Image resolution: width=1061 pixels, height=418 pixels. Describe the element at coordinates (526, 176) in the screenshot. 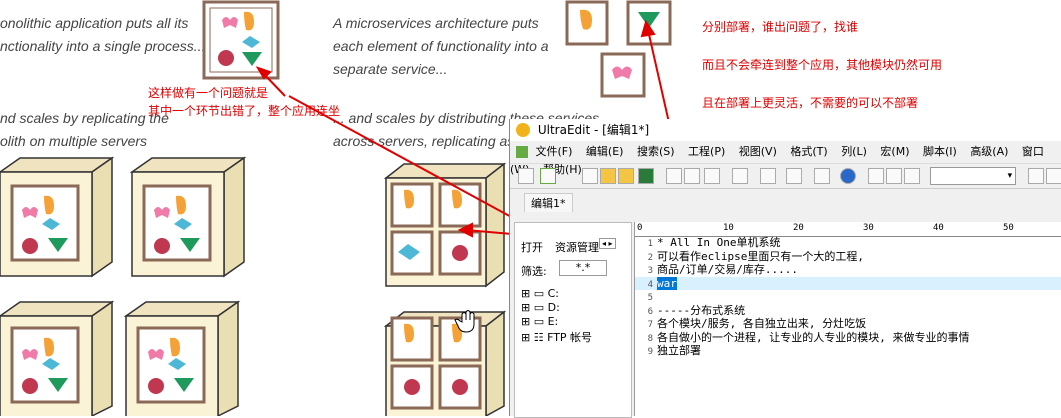

I see `toolbar-home-icon` at that location.